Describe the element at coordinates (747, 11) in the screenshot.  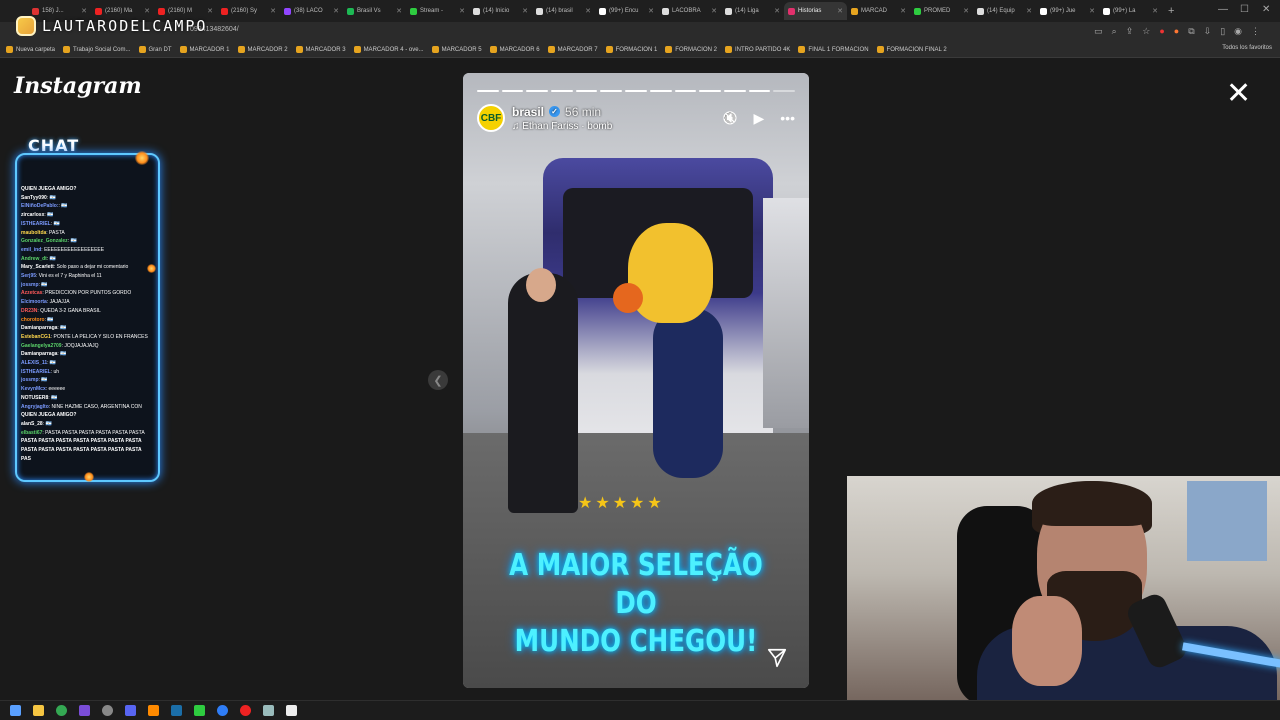
I see `tab-label: (14) Liga` at that location.